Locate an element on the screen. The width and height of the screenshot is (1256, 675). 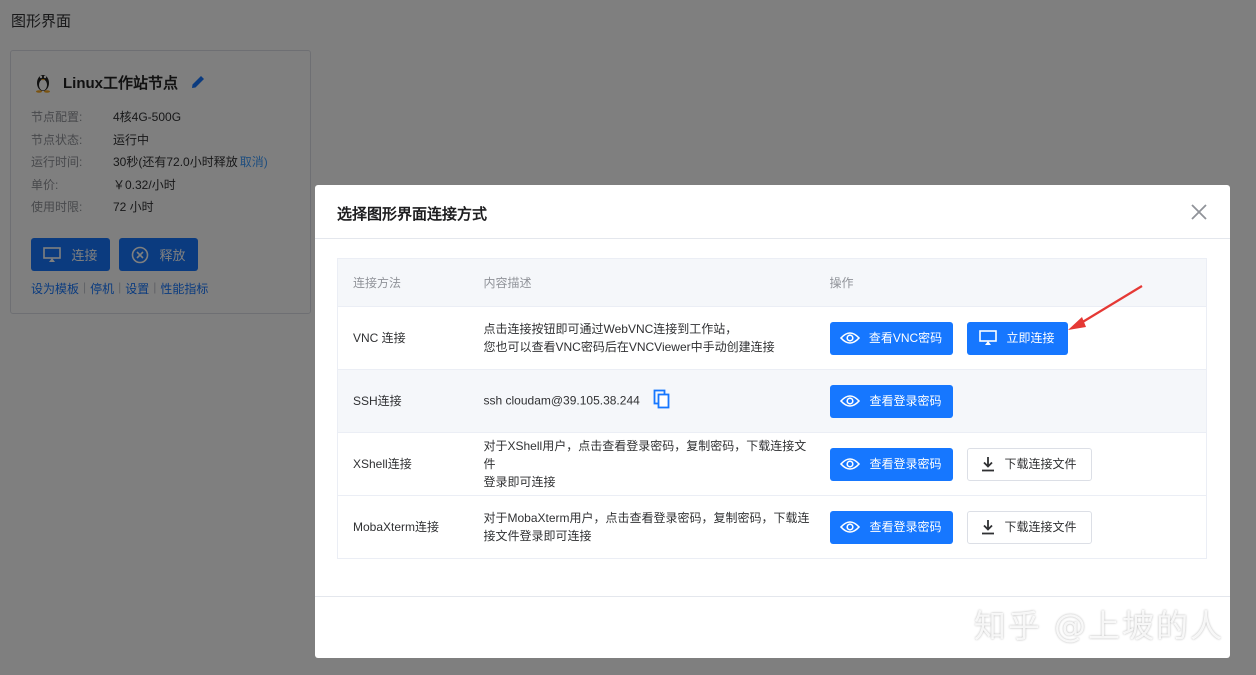
dialog-header-divider is located at coordinates (772, 238).